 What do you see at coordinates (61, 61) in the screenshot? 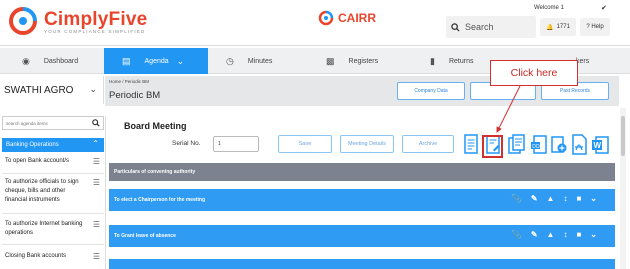
I see `nav-label: Dashboard` at bounding box center [61, 61].